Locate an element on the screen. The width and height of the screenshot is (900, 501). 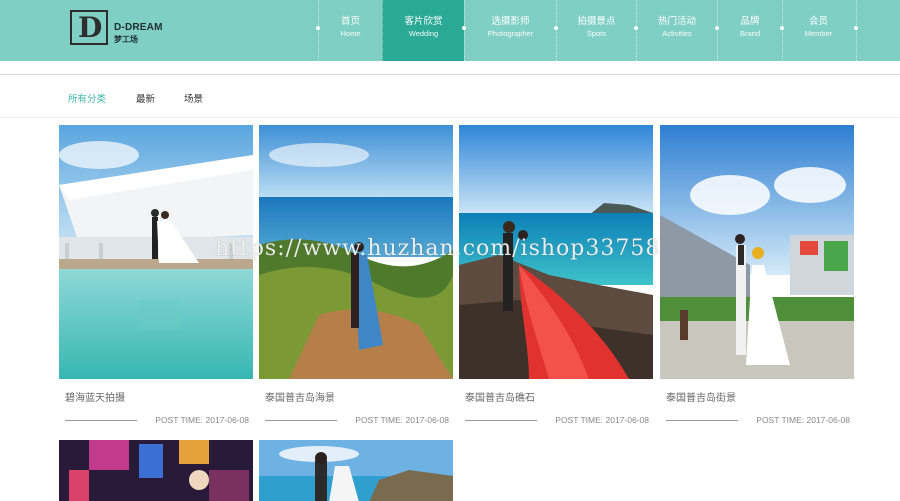
nav-label-cn: 热门活动 is located at coordinates (676, 21).